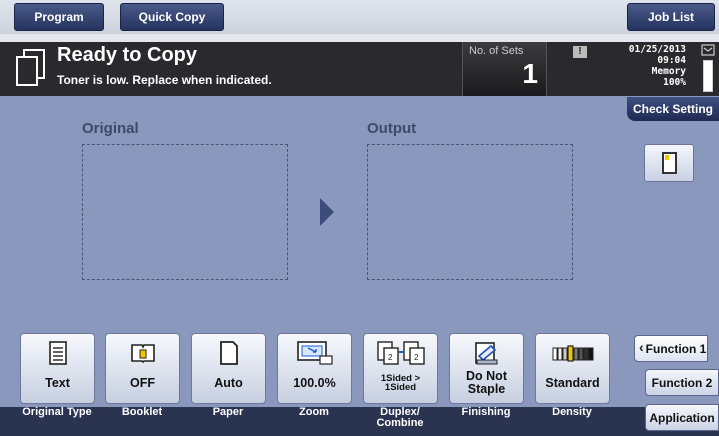 This screenshot has height=436, width=719. What do you see at coordinates (671, 60) in the screenshot?
I see `time-text: 09:04` at bounding box center [671, 60].